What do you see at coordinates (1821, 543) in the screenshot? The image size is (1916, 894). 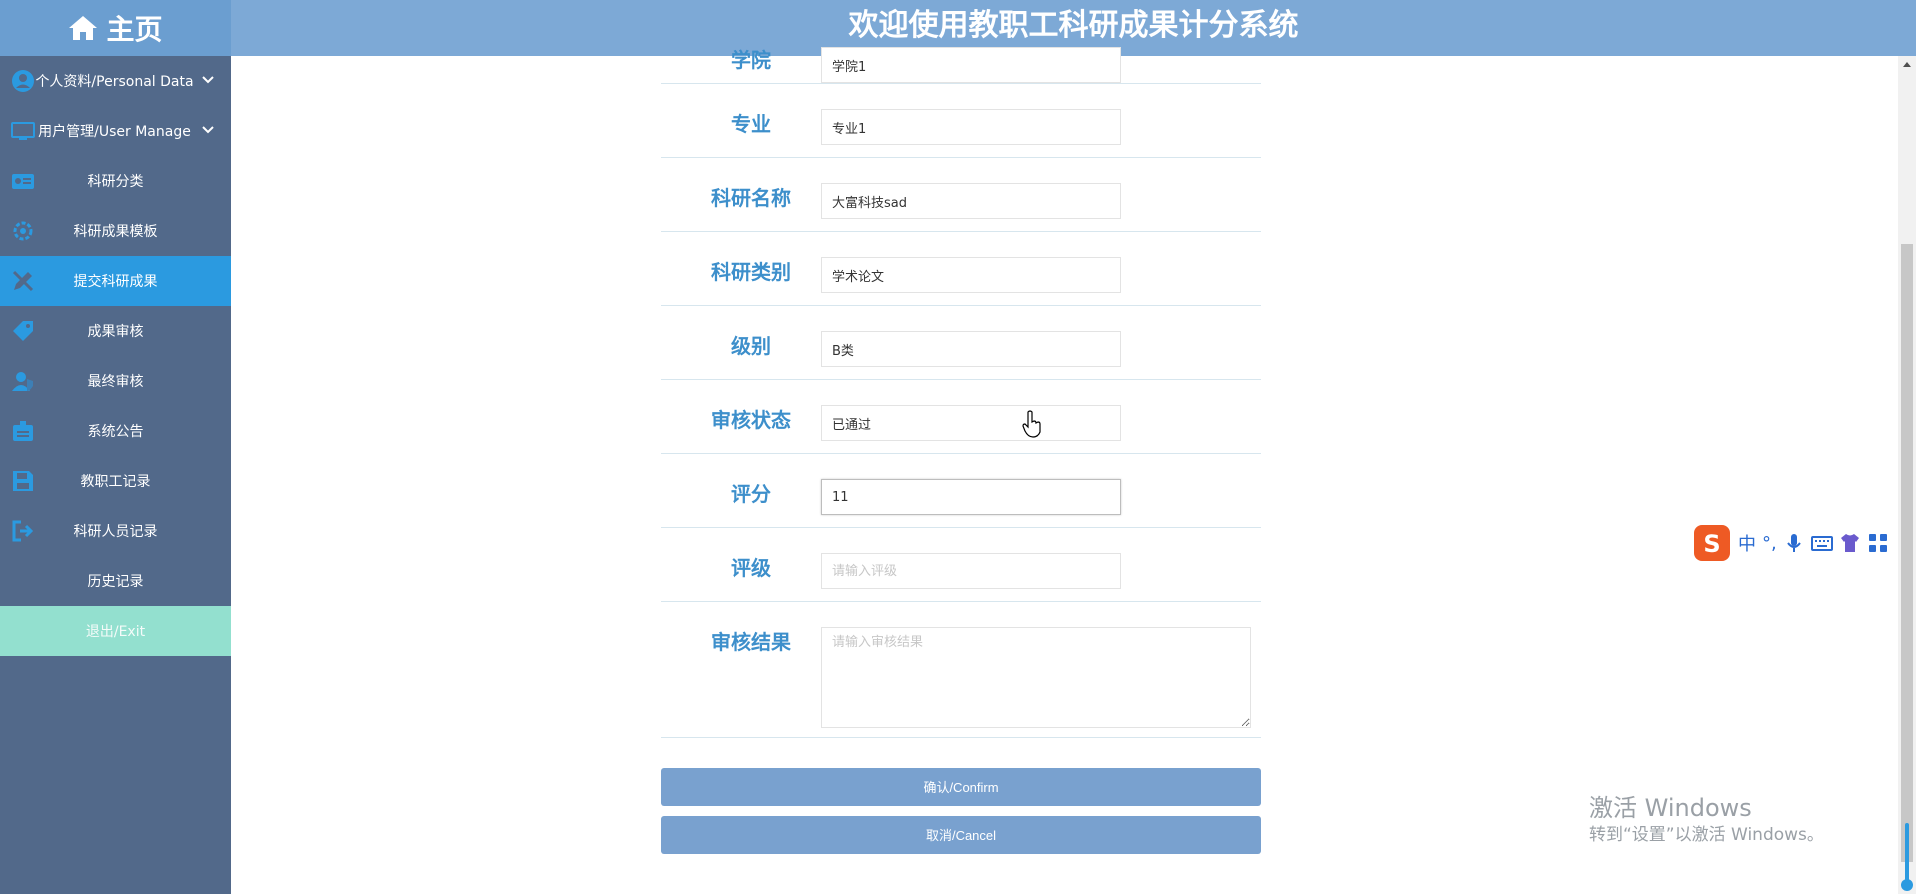 I see `keyboard-icon` at bounding box center [1821, 543].